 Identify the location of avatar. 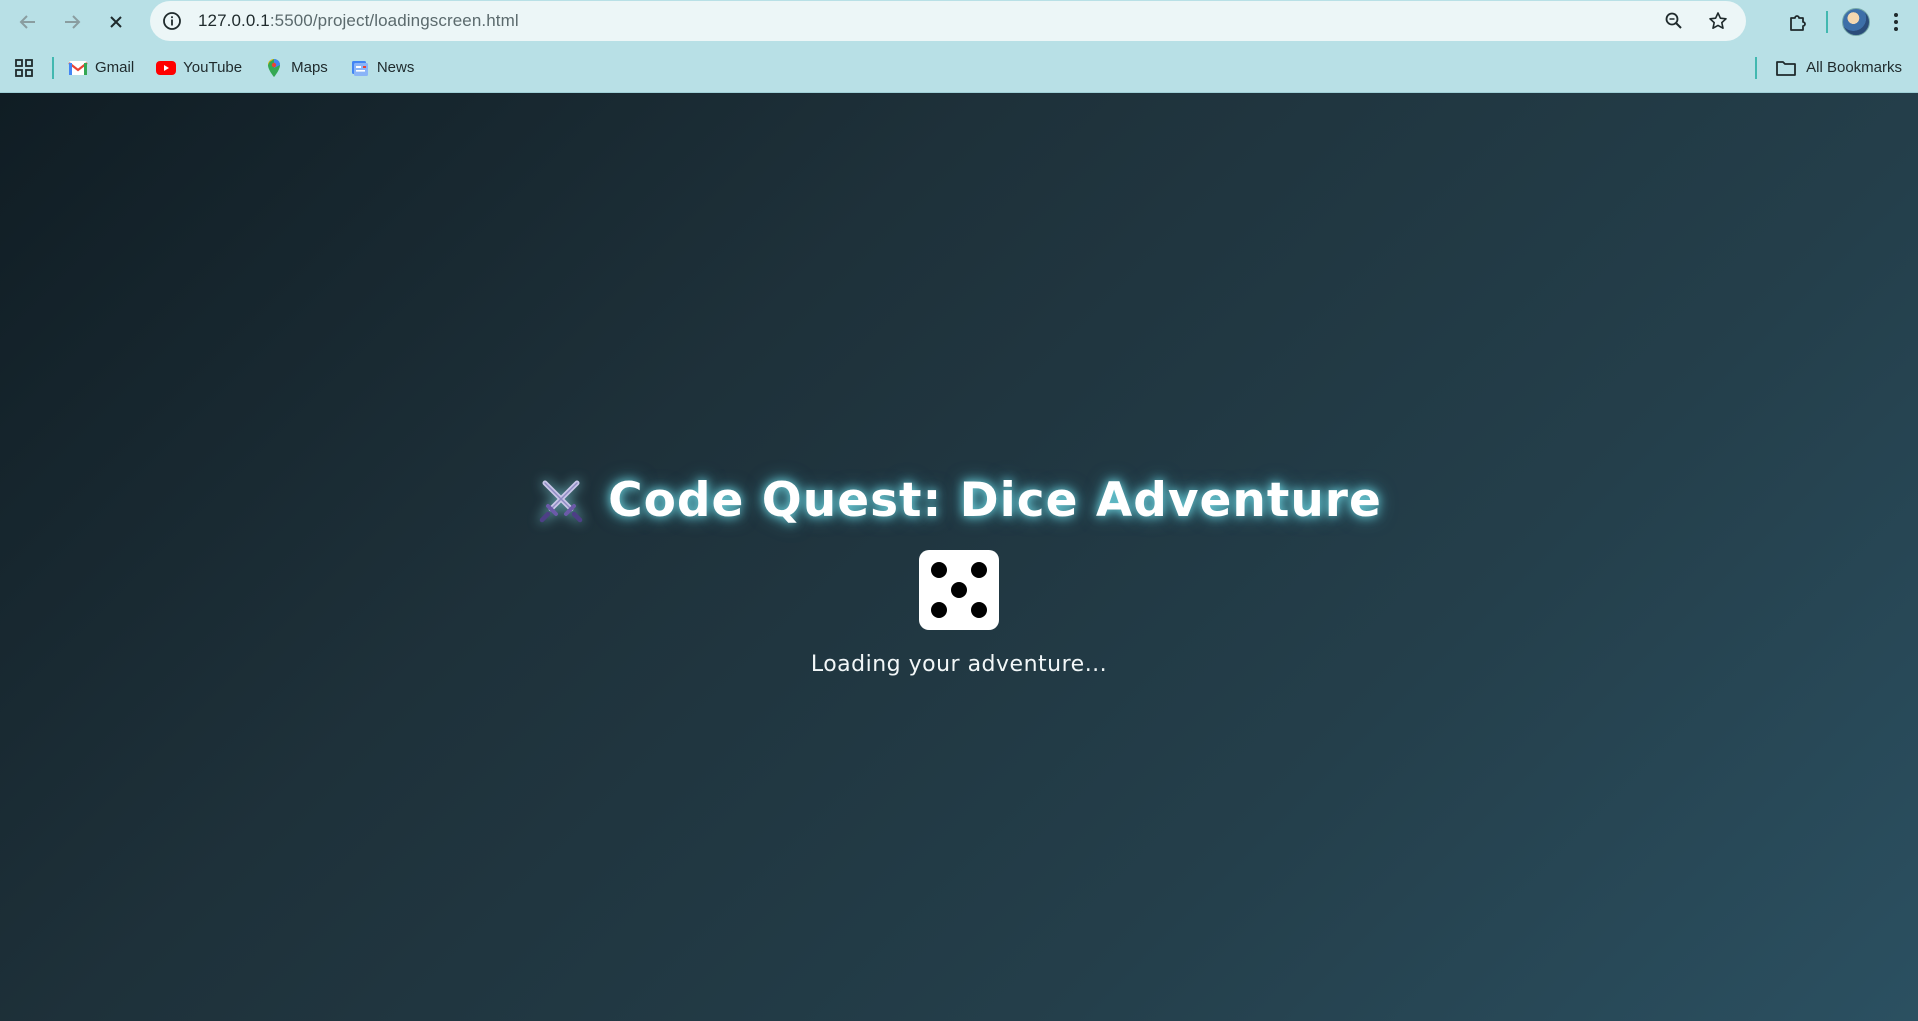
(1856, 21).